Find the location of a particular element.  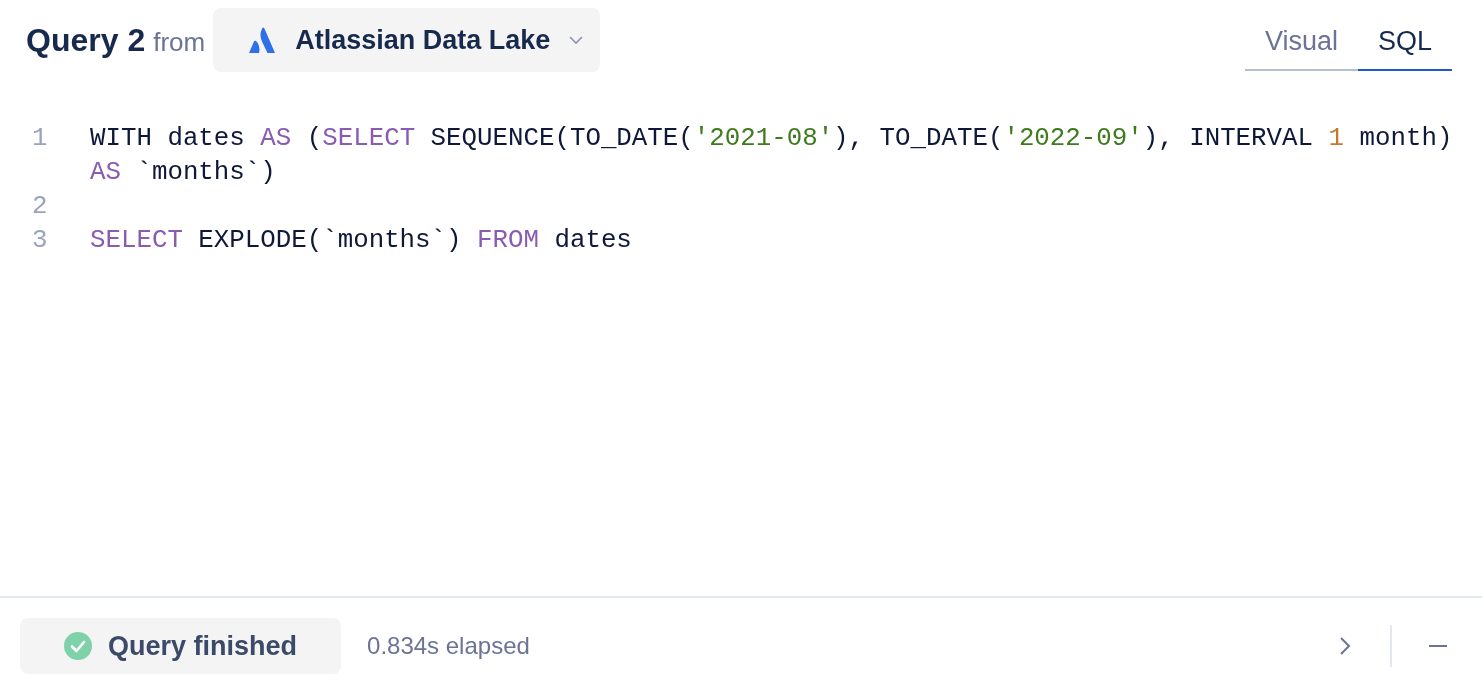

status-label: Query finished is located at coordinates (203, 646).